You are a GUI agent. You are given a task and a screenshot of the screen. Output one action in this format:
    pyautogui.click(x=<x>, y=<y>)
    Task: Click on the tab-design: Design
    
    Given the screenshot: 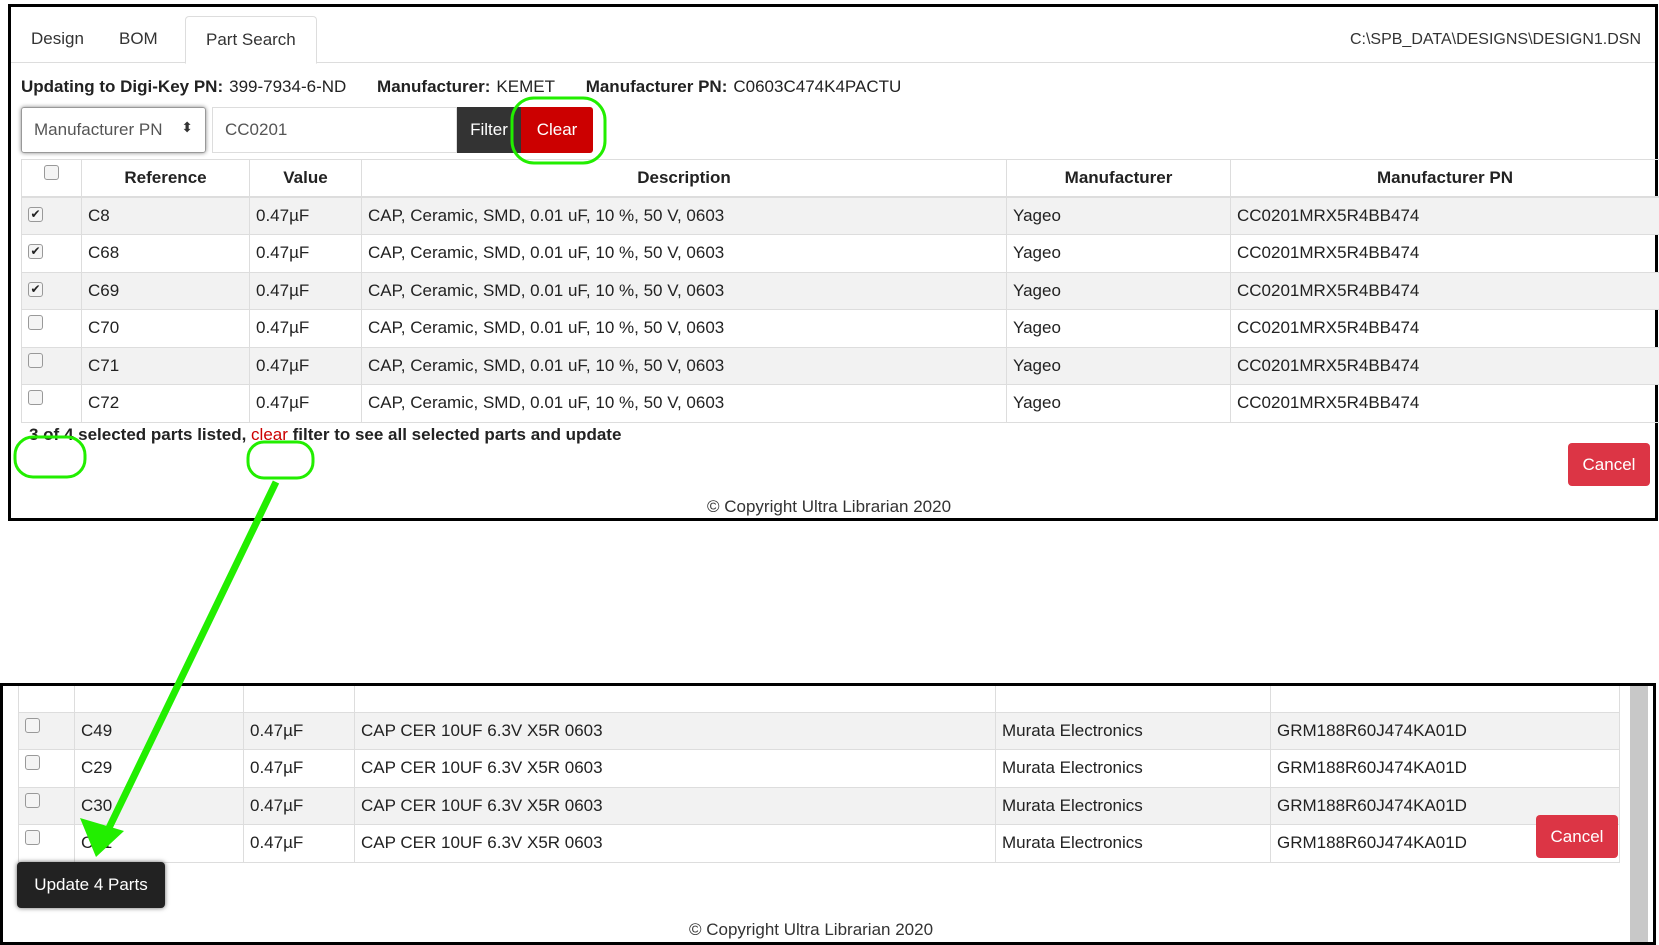 What is the action you would take?
    pyautogui.click(x=57, y=40)
    